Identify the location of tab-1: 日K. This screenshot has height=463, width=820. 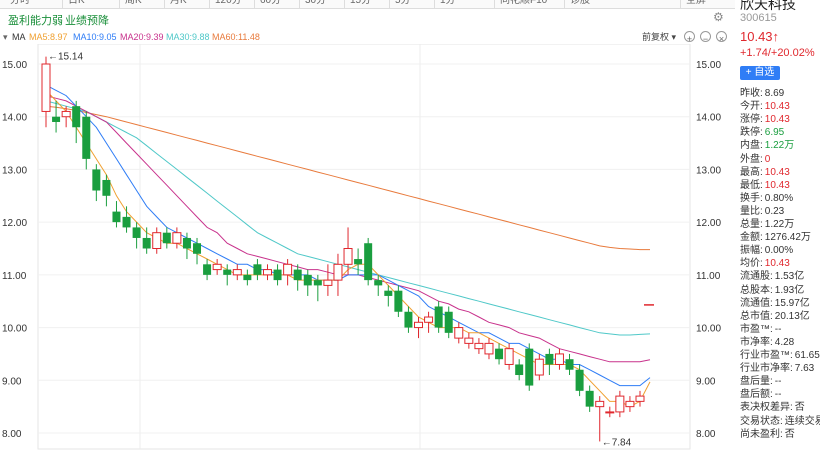
(76, 4).